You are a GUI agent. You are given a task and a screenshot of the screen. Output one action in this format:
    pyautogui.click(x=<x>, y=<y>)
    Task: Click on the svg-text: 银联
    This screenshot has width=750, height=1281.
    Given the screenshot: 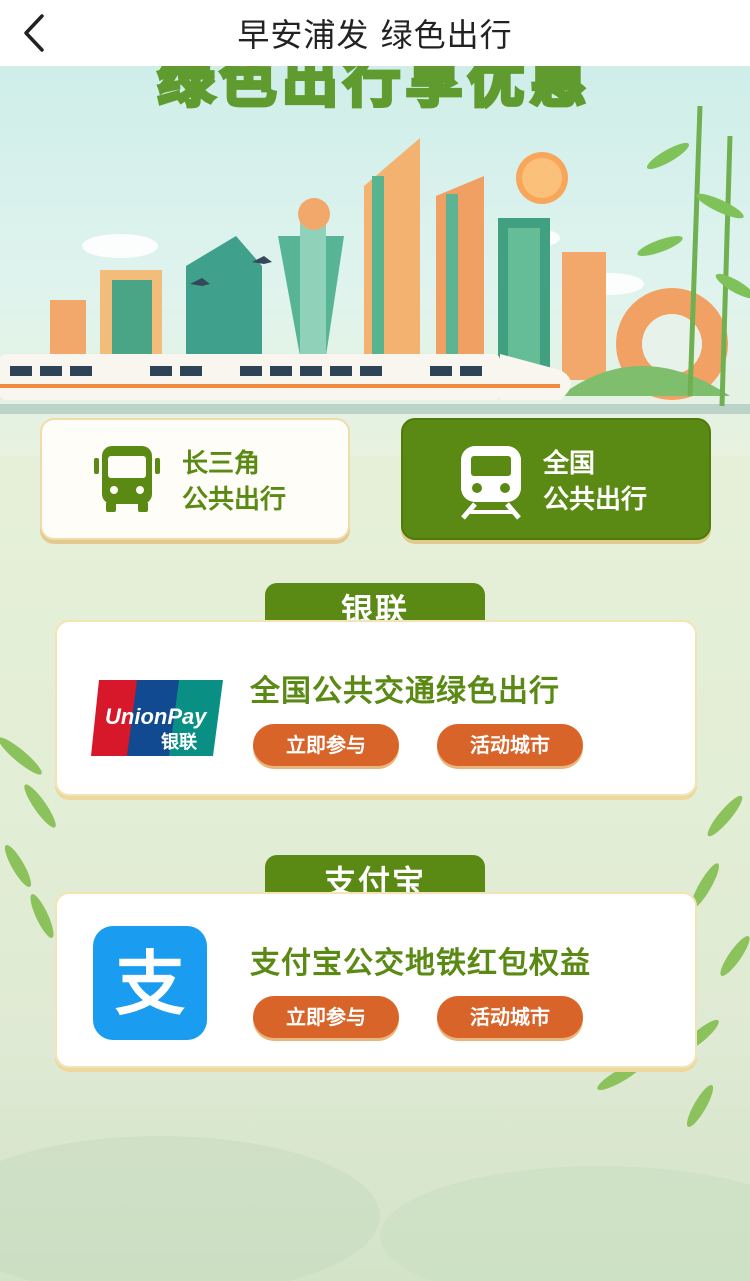 What is the action you would take?
    pyautogui.click(x=179, y=742)
    